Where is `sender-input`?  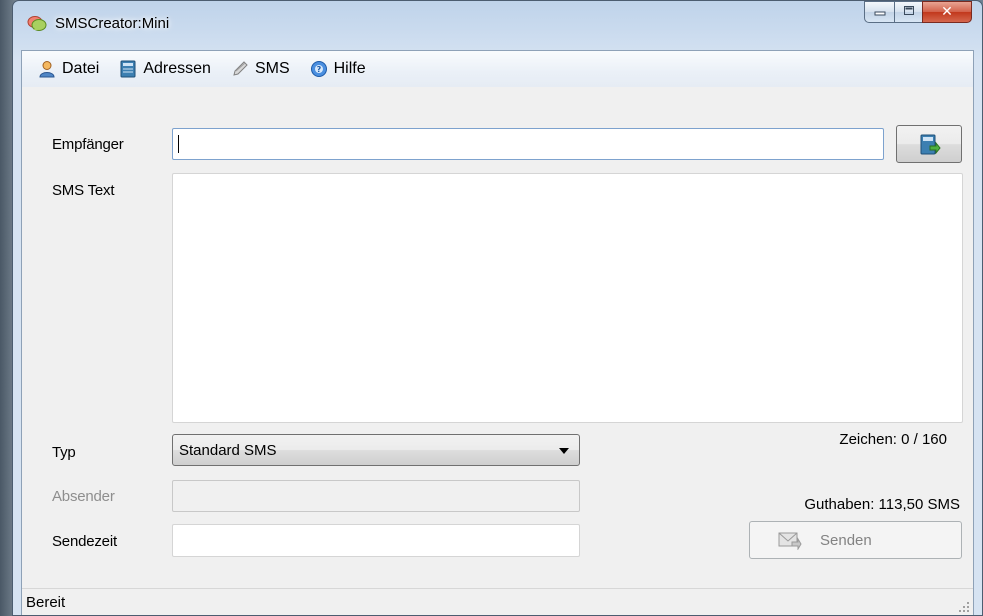
sender-input is located at coordinates (376, 496).